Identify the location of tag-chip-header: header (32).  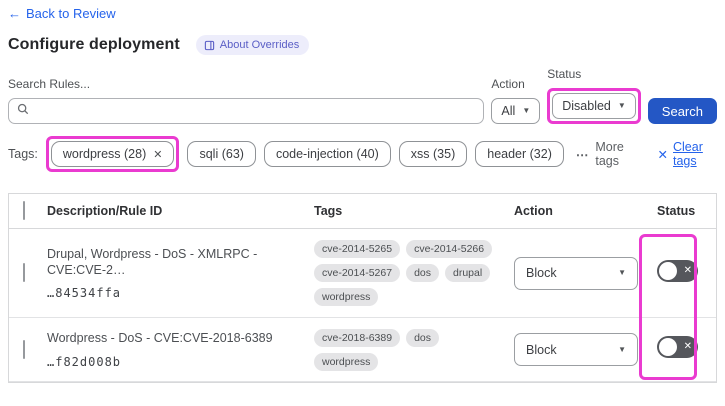
(519, 154).